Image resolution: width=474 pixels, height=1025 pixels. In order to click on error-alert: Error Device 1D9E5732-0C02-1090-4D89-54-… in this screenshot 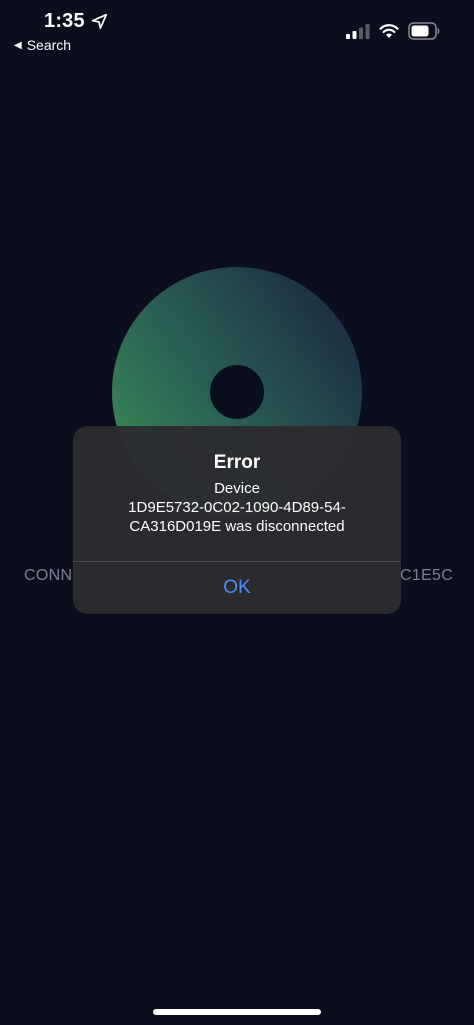, I will do `click(237, 520)`.